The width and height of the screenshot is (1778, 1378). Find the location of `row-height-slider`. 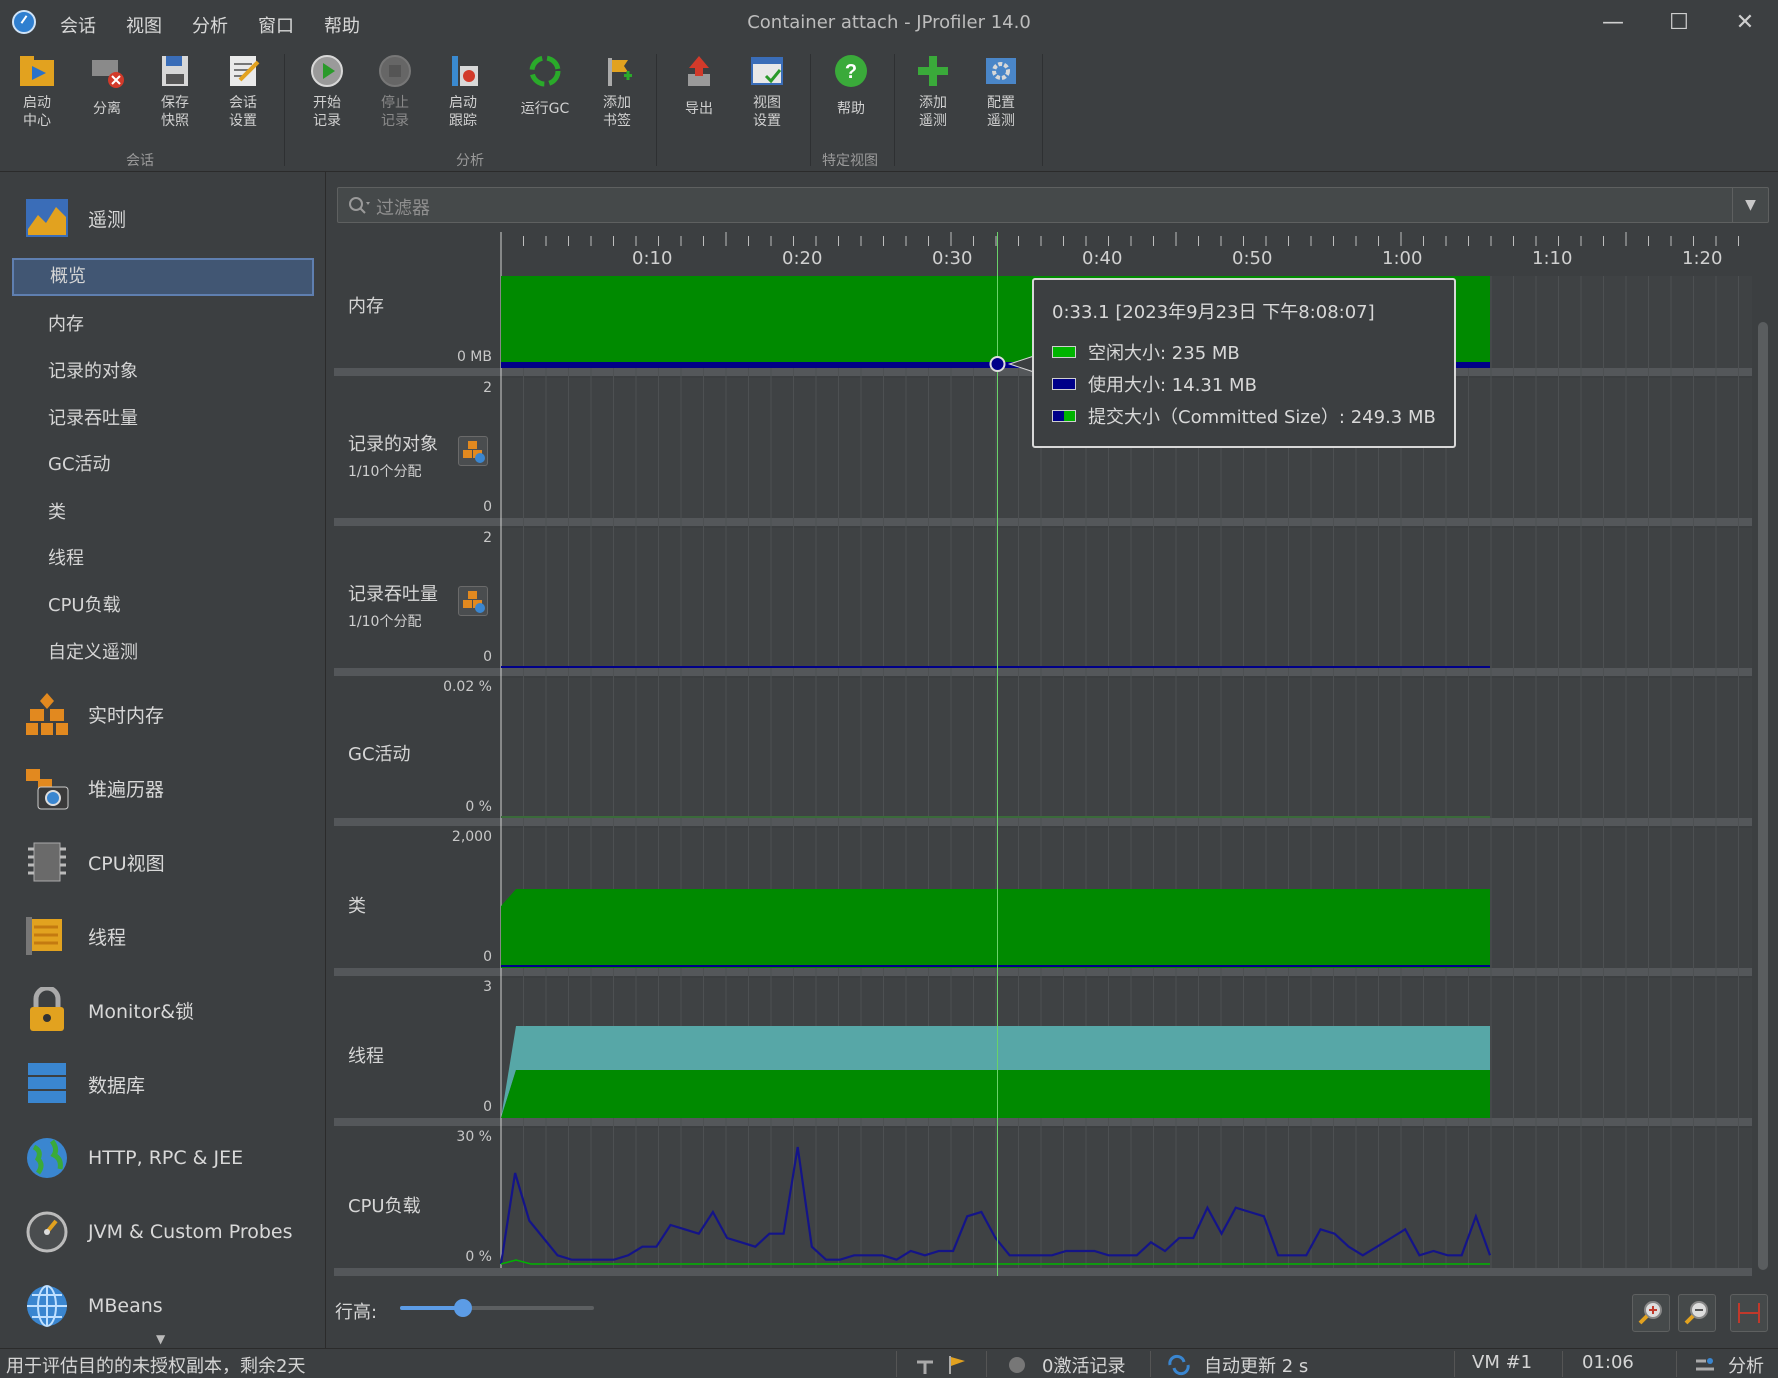

row-height-slider is located at coordinates (497, 1308).